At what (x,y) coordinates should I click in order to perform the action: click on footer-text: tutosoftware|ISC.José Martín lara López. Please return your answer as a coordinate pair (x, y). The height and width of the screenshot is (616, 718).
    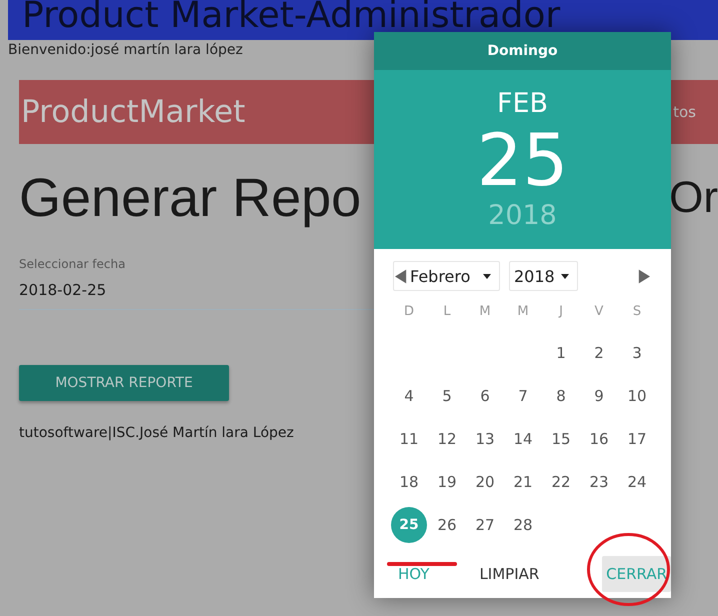
    Looking at the image, I should click on (156, 433).